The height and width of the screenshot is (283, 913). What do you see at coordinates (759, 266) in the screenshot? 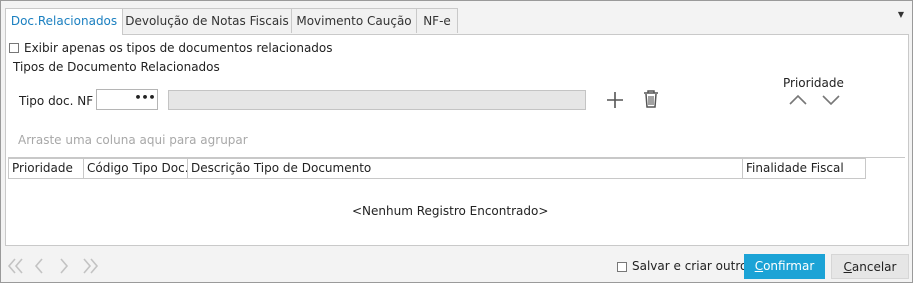
I see `confirm-accent: C` at bounding box center [759, 266].